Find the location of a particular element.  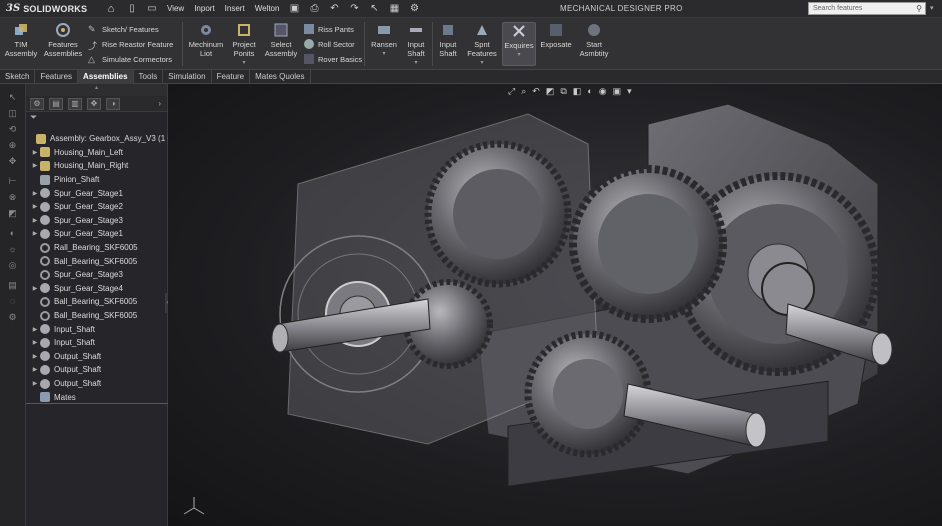

tree-item: Pinion_Shaft is located at coordinates (64, 180).